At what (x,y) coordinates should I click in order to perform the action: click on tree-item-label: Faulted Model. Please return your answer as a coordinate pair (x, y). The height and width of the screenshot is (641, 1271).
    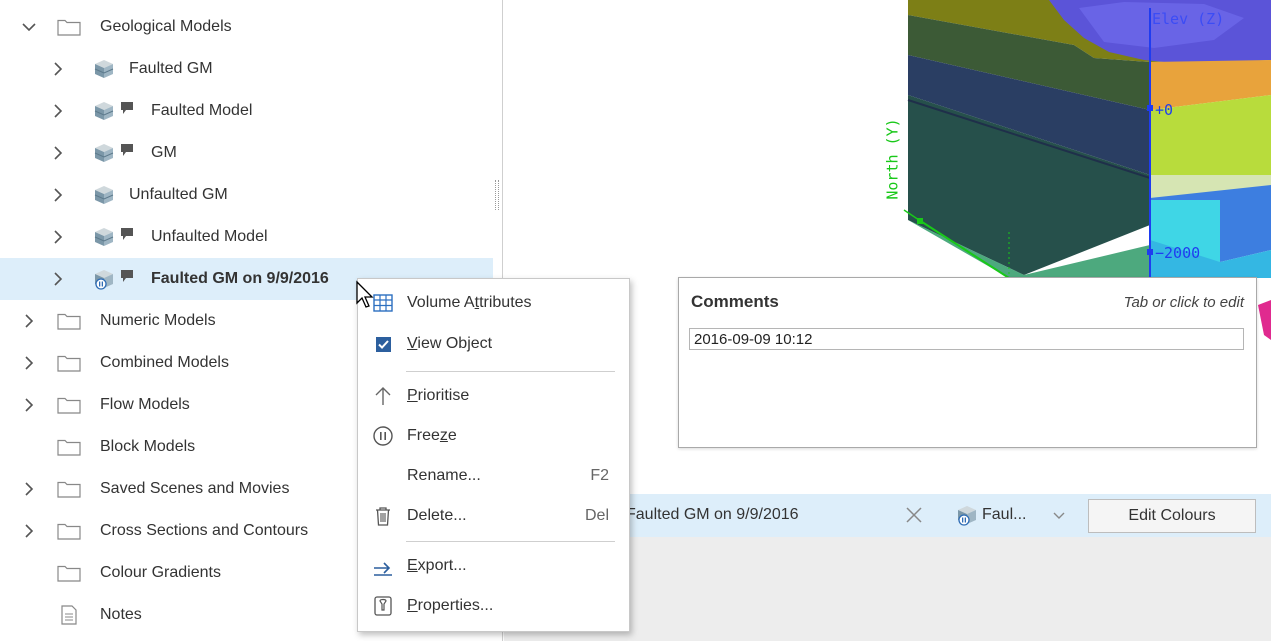
    Looking at the image, I should click on (202, 110).